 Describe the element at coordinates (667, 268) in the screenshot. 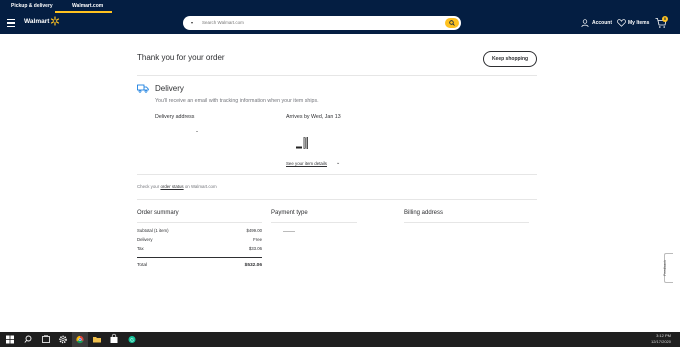

I see `feedback-tab: Feedback` at that location.